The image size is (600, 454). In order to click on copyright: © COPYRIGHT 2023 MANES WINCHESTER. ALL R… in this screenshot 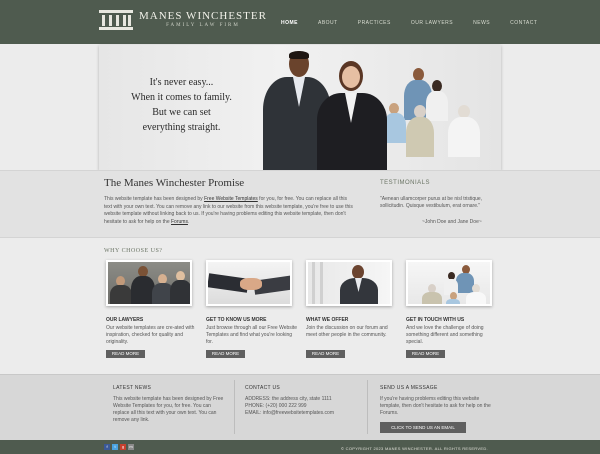, I will do `click(414, 448)`.